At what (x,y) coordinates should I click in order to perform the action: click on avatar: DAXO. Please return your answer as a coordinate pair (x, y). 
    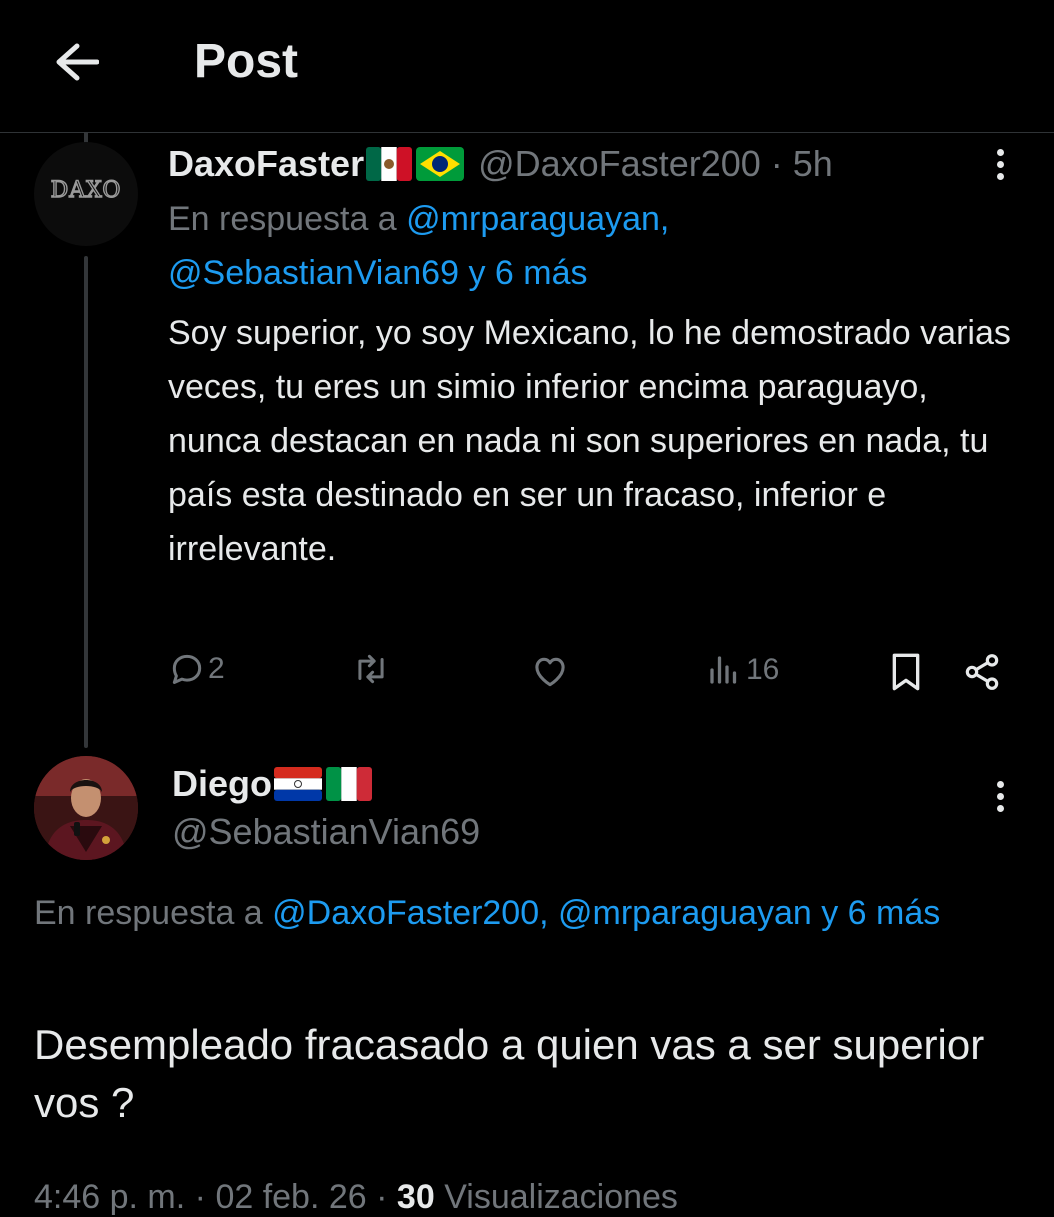
    Looking at the image, I should click on (86, 194).